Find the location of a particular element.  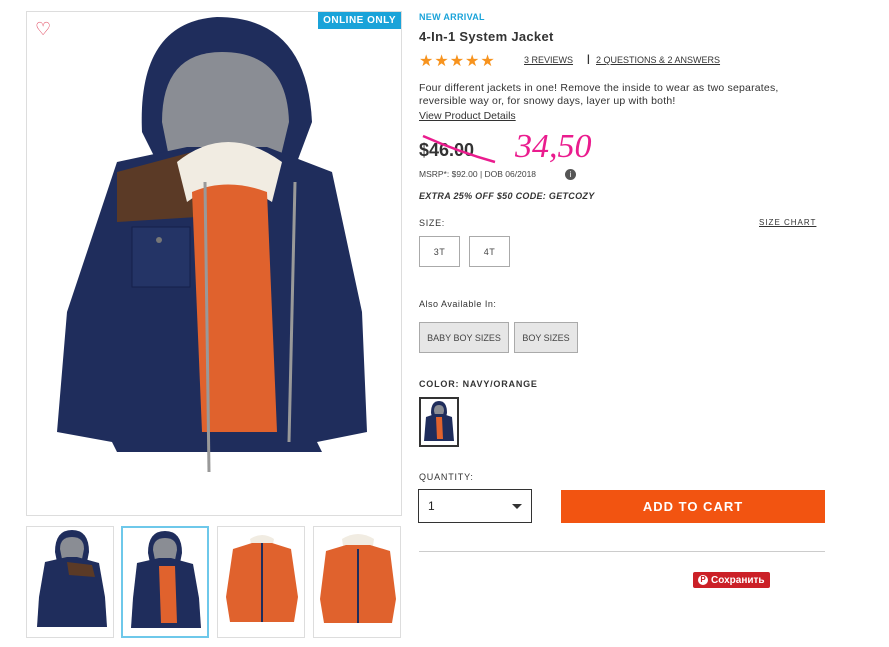

questions-link-wrap: 2 QUESTIONS & 2 ANSWERS is located at coordinates (658, 60).